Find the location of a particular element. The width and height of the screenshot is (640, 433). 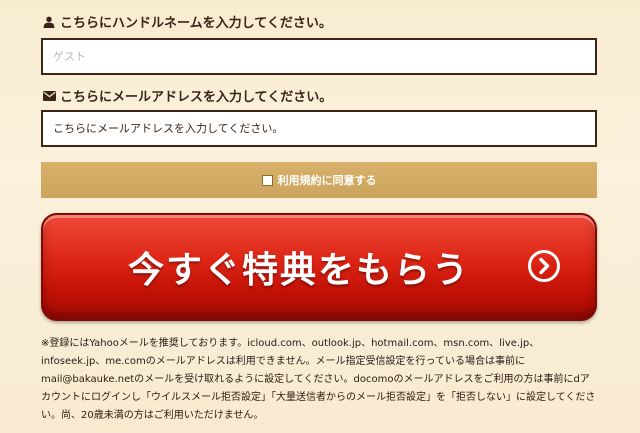

chevron-right-circle-icon is located at coordinates (544, 266).